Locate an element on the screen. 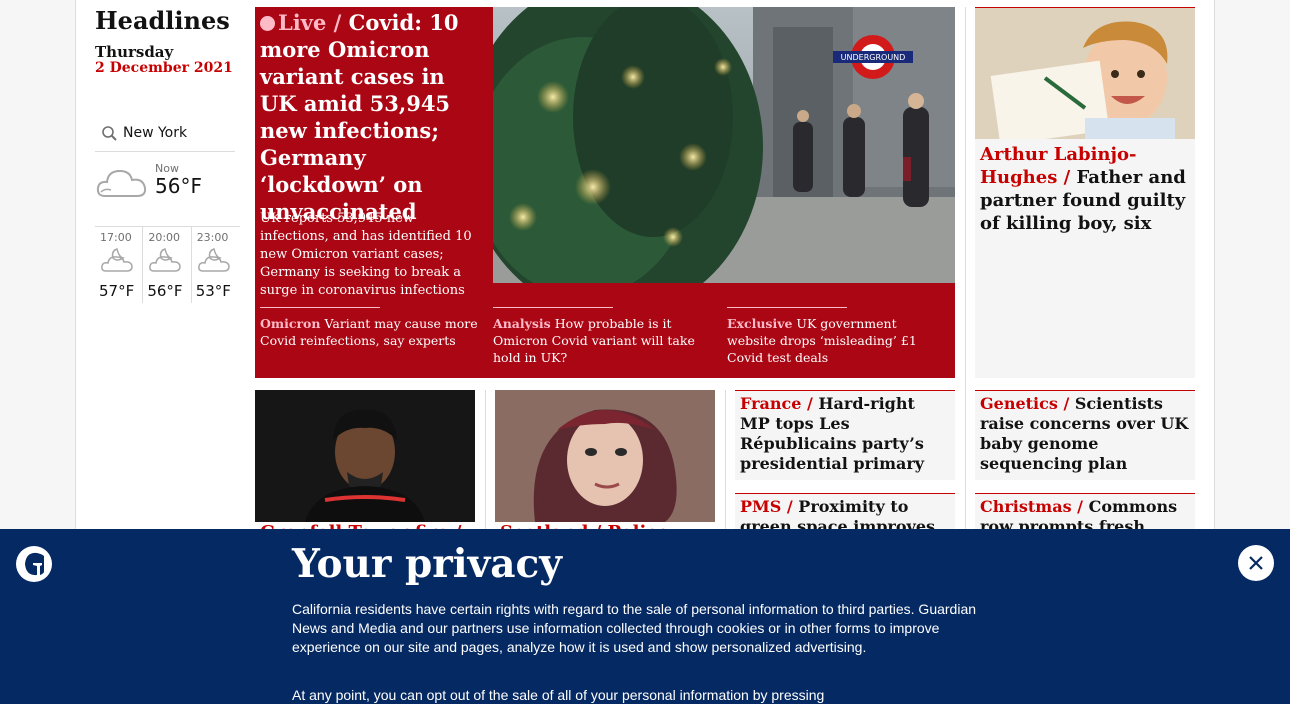 Image resolution: width=1290 pixels, height=704 pixels. story-kicker: Christmas / is located at coordinates (1031, 506).